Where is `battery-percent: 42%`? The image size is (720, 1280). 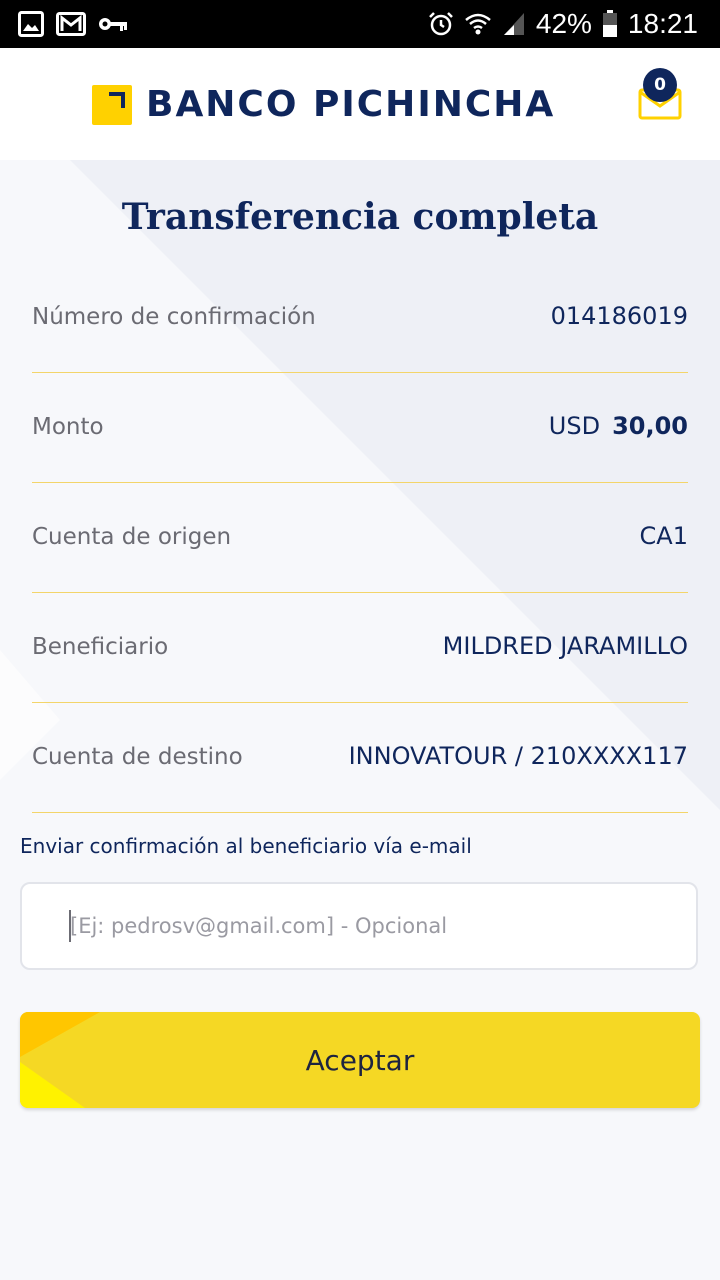 battery-percent: 42% is located at coordinates (563, 23).